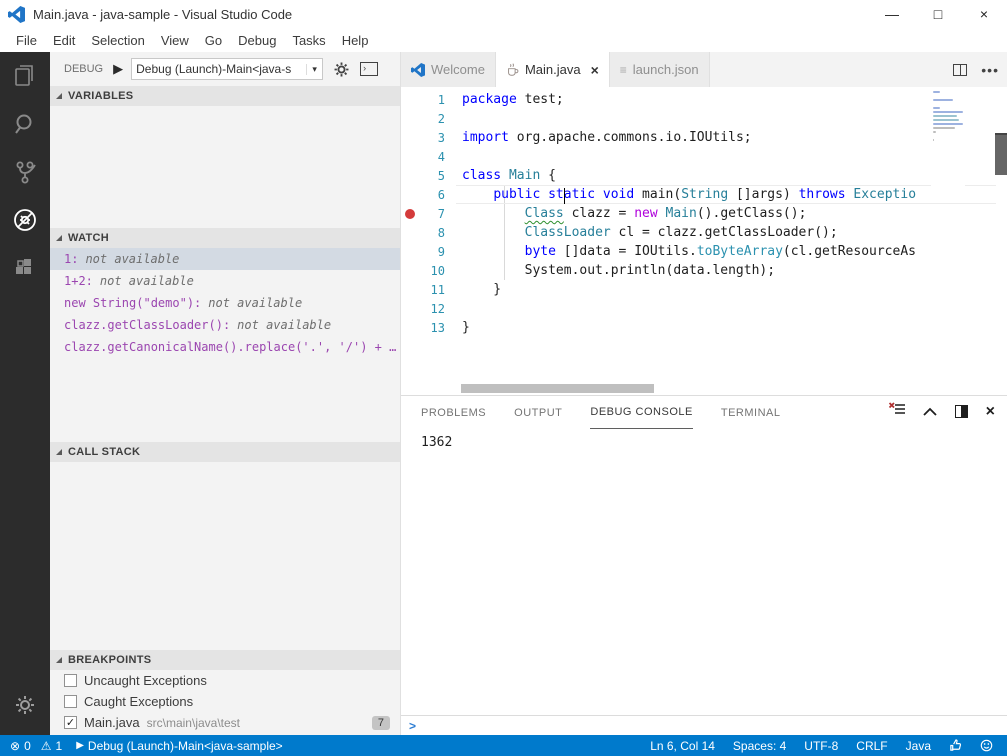 This screenshot has width=1007, height=756. Describe the element at coordinates (25, 705) in the screenshot. I see `settings-gear-icon` at that location.